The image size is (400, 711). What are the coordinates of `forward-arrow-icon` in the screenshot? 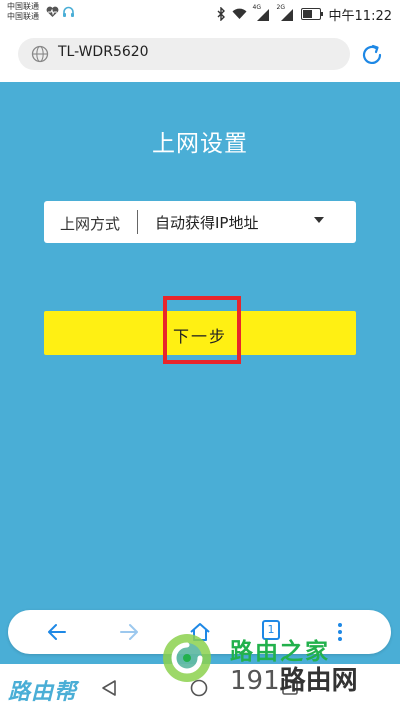 It's located at (129, 632).